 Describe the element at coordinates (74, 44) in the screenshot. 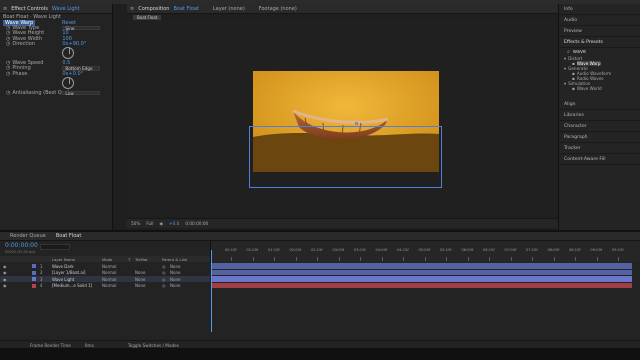

I see `property-value: 0x+90.0°` at that location.